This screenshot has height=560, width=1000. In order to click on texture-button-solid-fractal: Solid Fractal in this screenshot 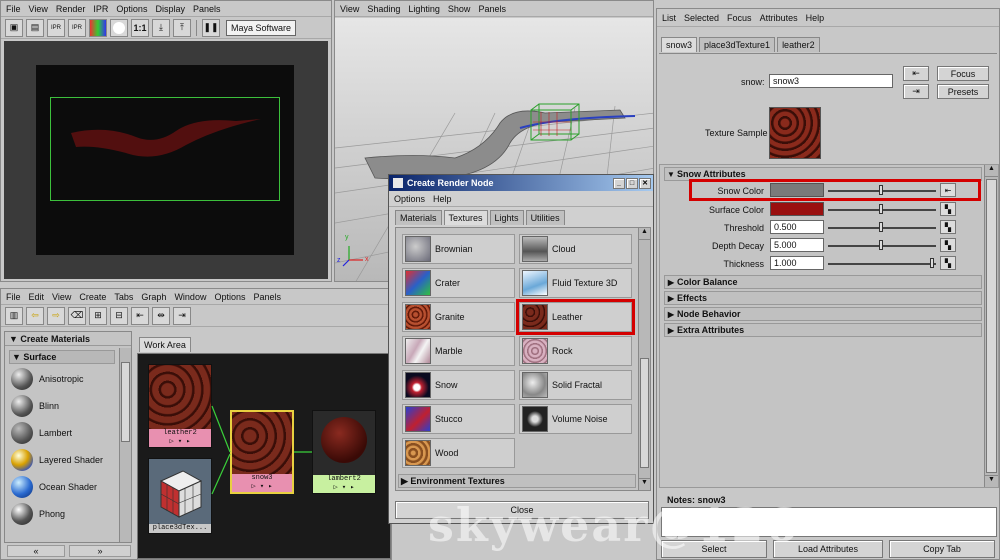, I will do `click(575, 385)`.